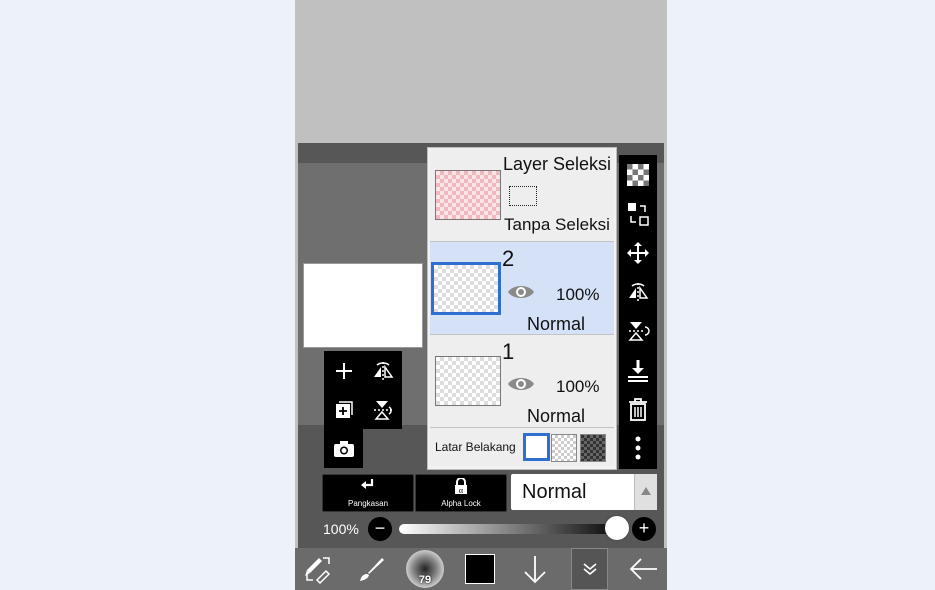 The width and height of the screenshot is (935, 590). Describe the element at coordinates (593, 448) in the screenshot. I see `background-dark-swatch` at that location.